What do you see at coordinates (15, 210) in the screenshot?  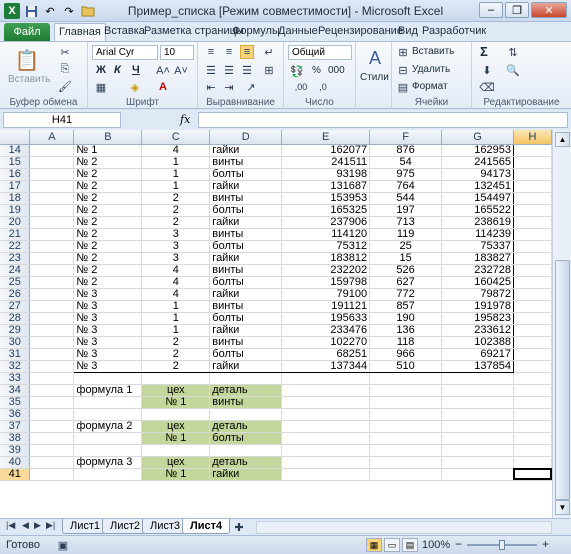 I see `row-header: 19` at bounding box center [15, 210].